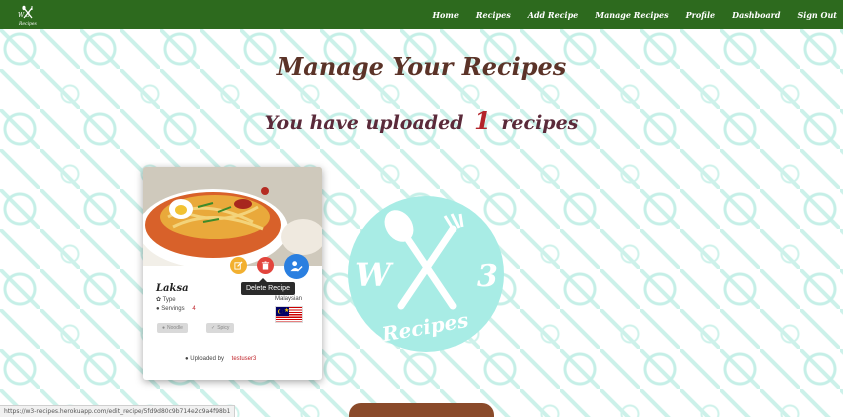 The width and height of the screenshot is (843, 417). Describe the element at coordinates (374, 275) in the screenshot. I see `logo-letter-w: W` at that location.